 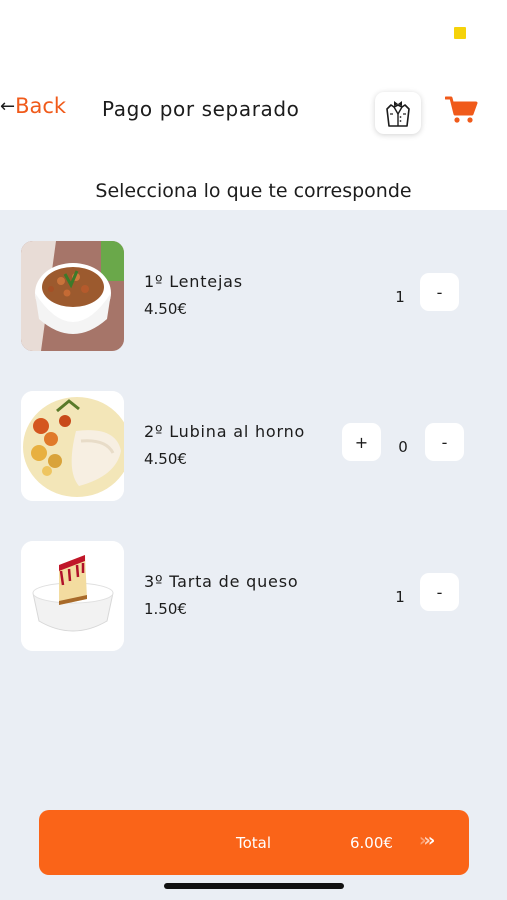 I want to click on page-title: Pago por separado, so click(x=201, y=109).